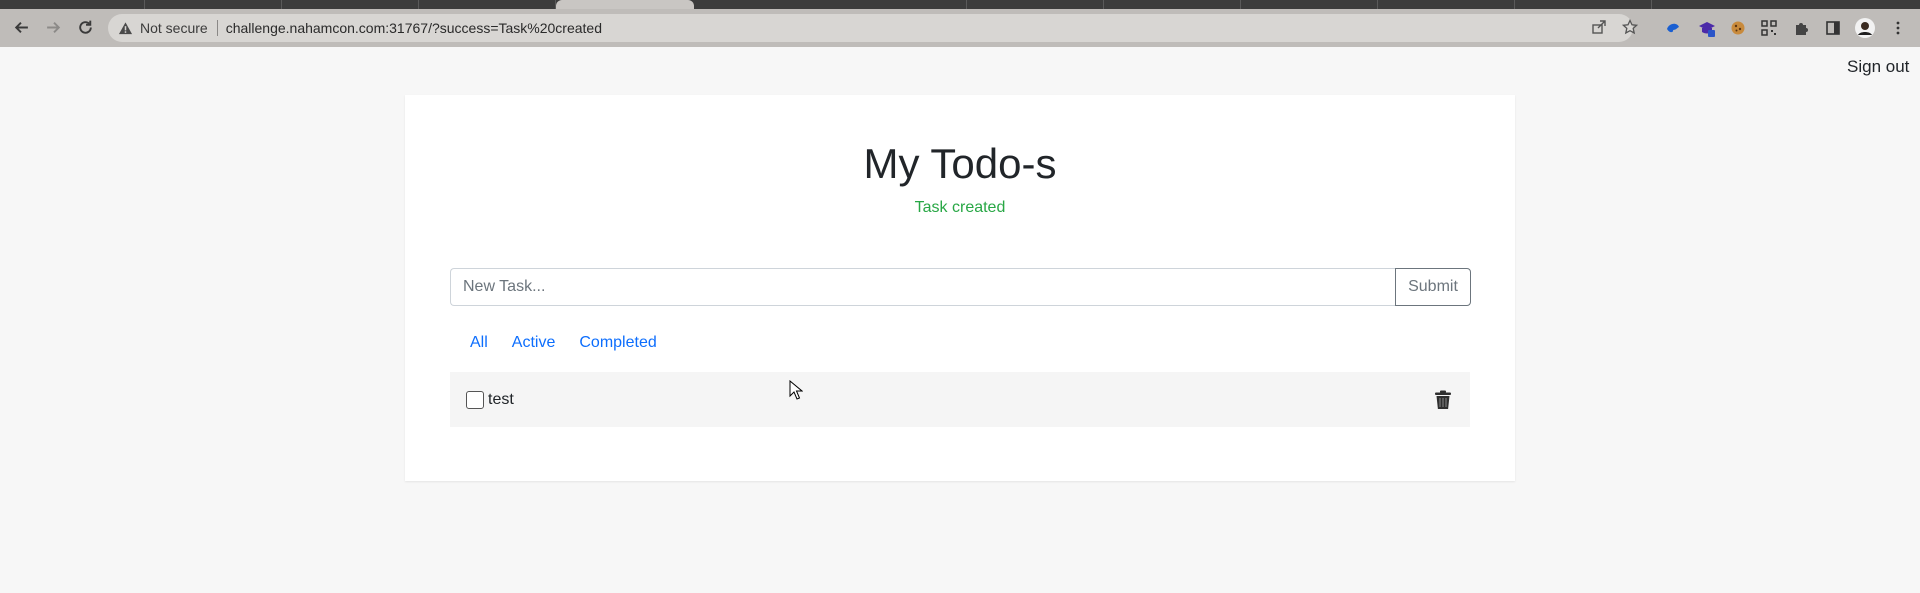 This screenshot has height=593, width=1920. What do you see at coordinates (1738, 28) in the screenshot?
I see `cookie-icon` at bounding box center [1738, 28].